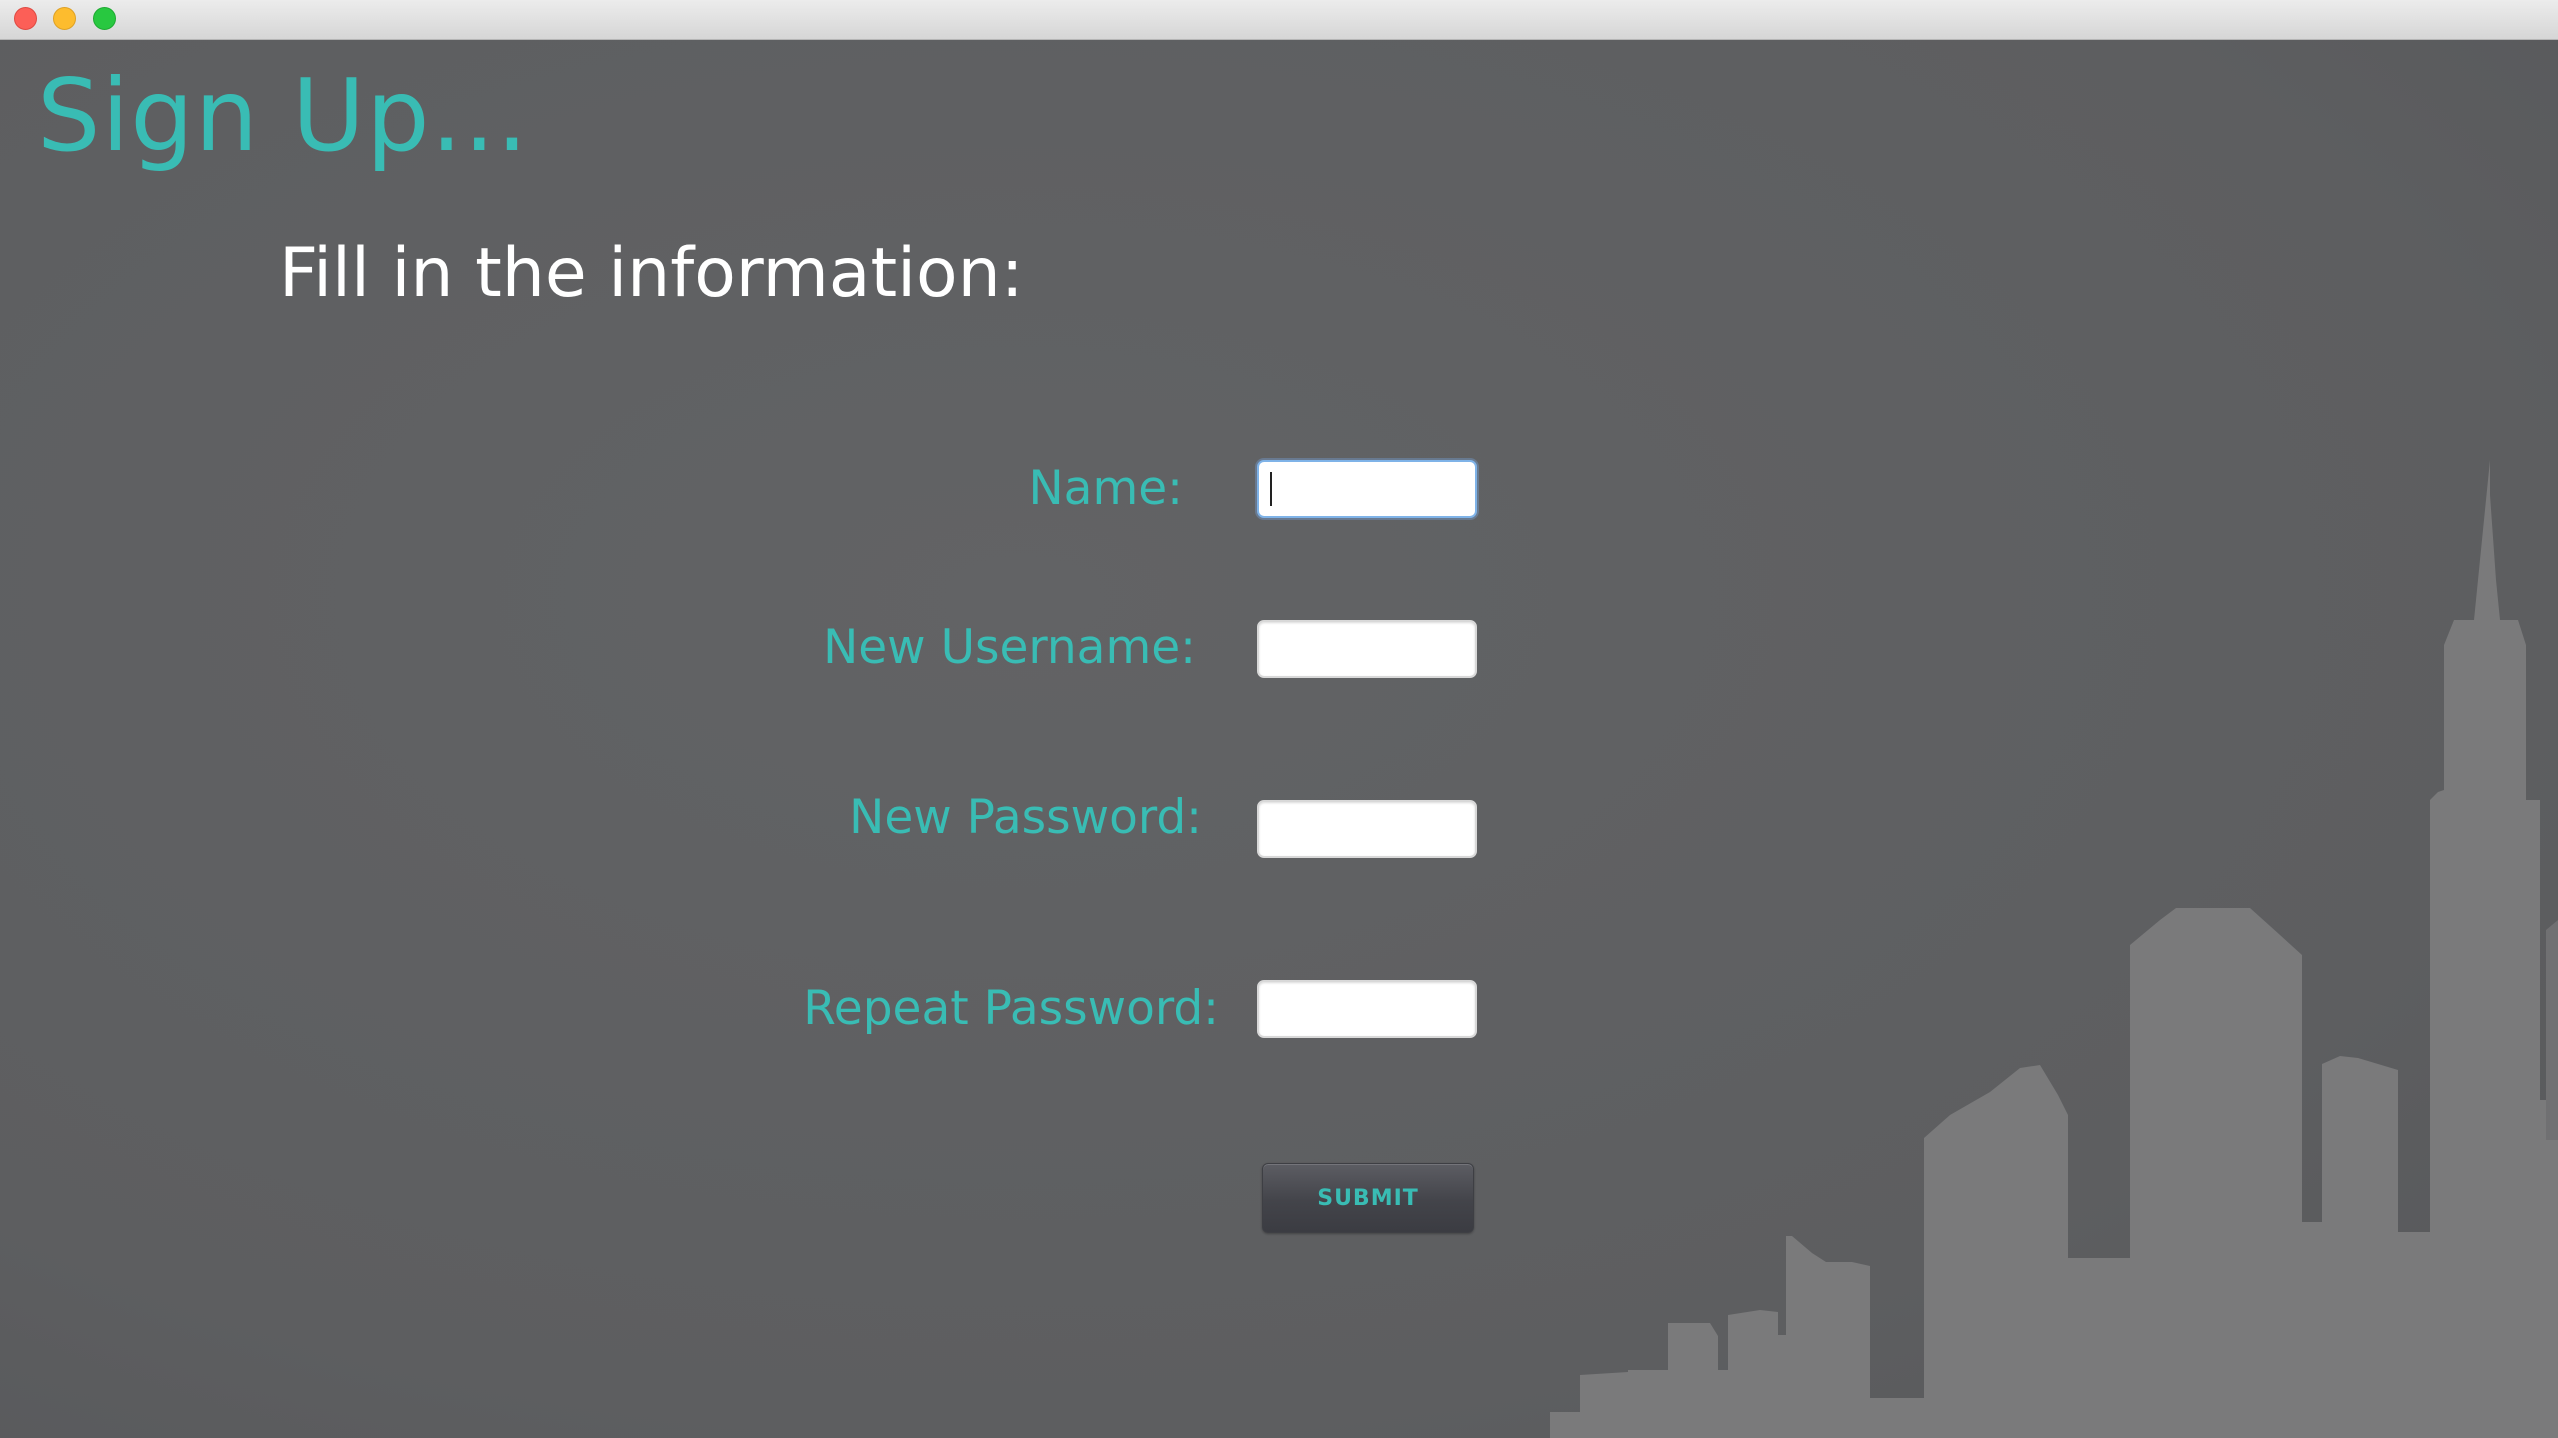  Describe the element at coordinates (1279, 20) in the screenshot. I see `title-bar` at that location.